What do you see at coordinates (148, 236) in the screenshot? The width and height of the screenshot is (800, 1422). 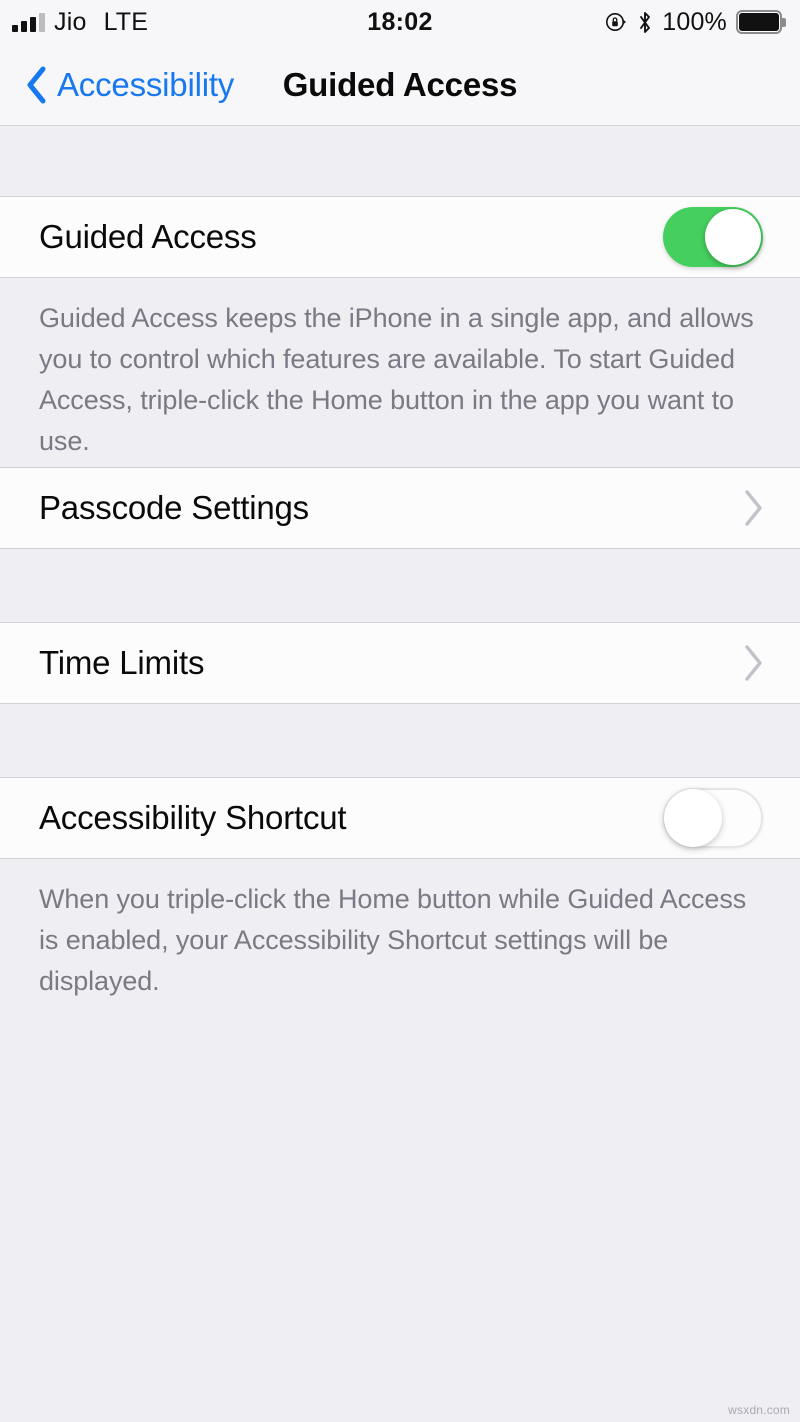 I see `row-guided-access-label: Guided Access` at bounding box center [148, 236].